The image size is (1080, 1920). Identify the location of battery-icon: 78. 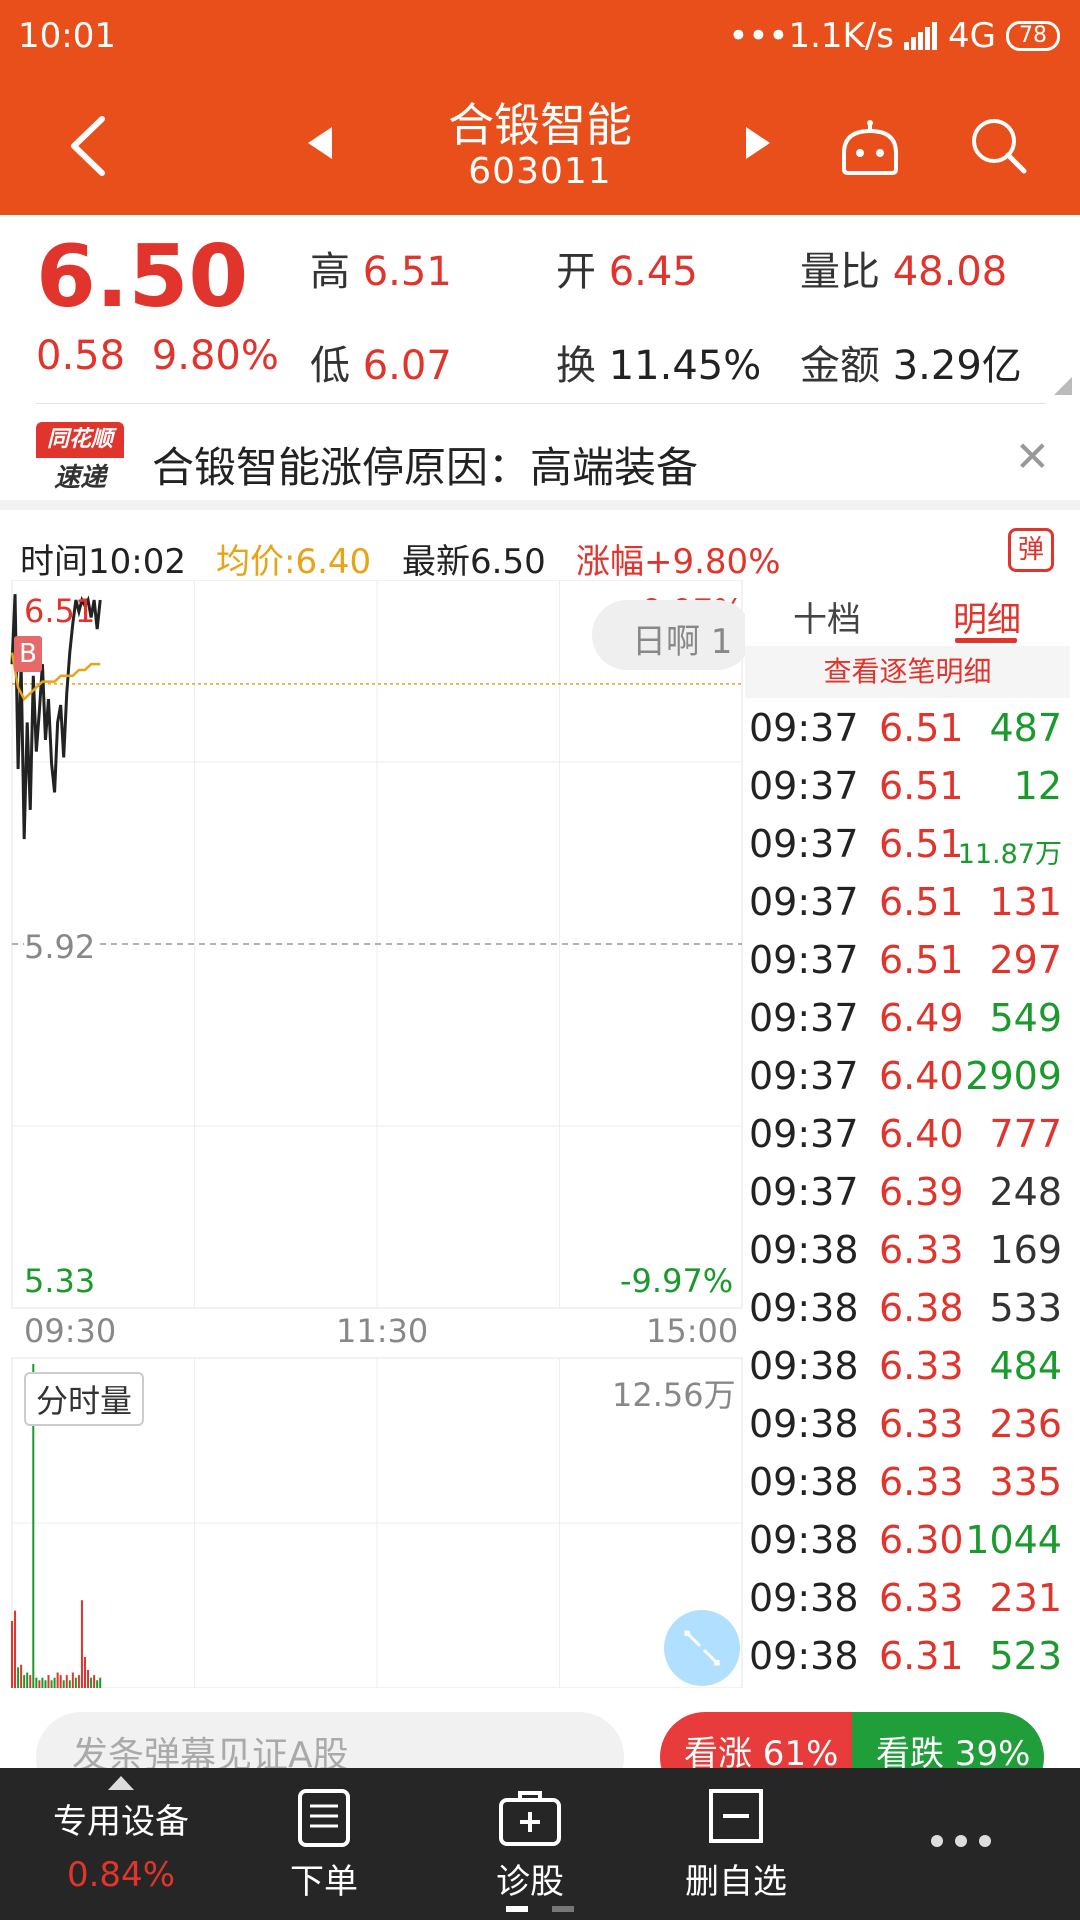
(1033, 36).